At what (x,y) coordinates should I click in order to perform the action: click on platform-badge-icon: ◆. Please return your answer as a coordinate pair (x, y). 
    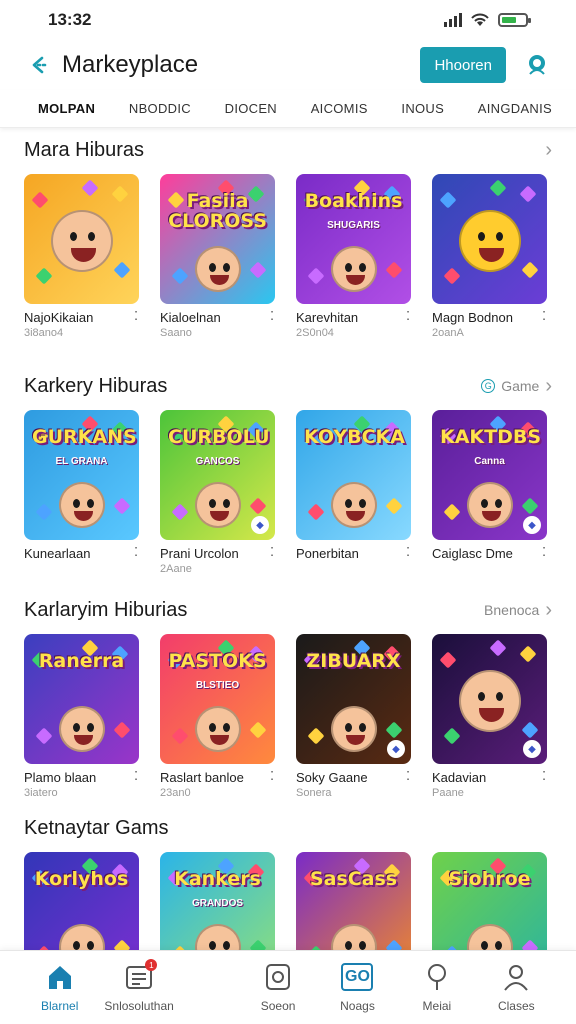
    Looking at the image, I should click on (532, 749).